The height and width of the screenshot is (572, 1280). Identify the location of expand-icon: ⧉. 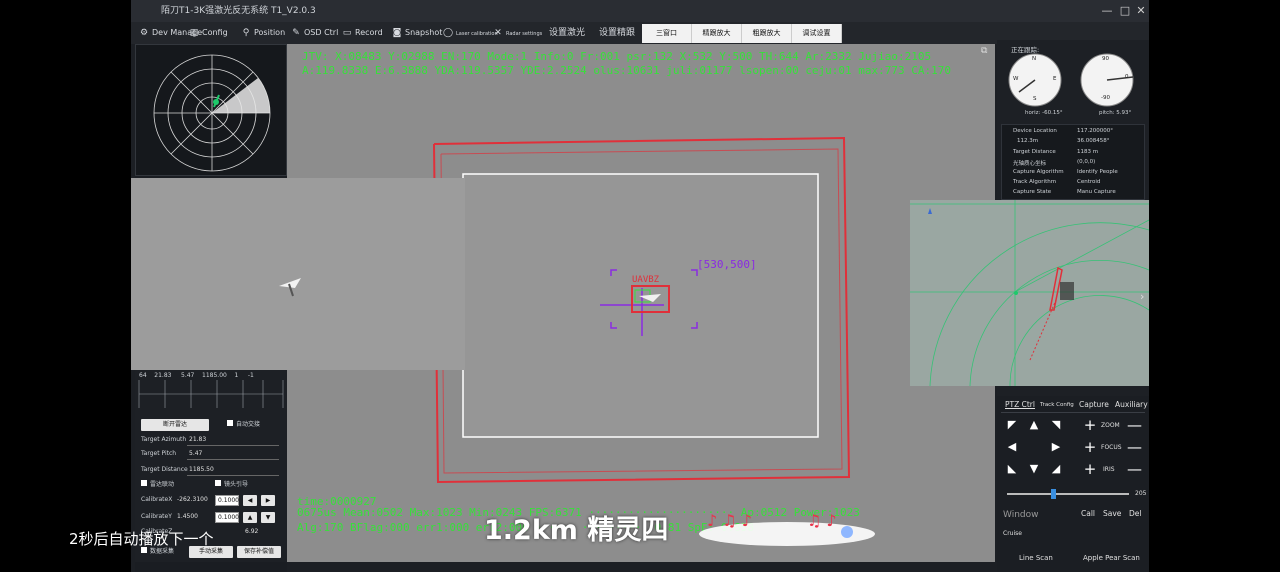
(984, 51).